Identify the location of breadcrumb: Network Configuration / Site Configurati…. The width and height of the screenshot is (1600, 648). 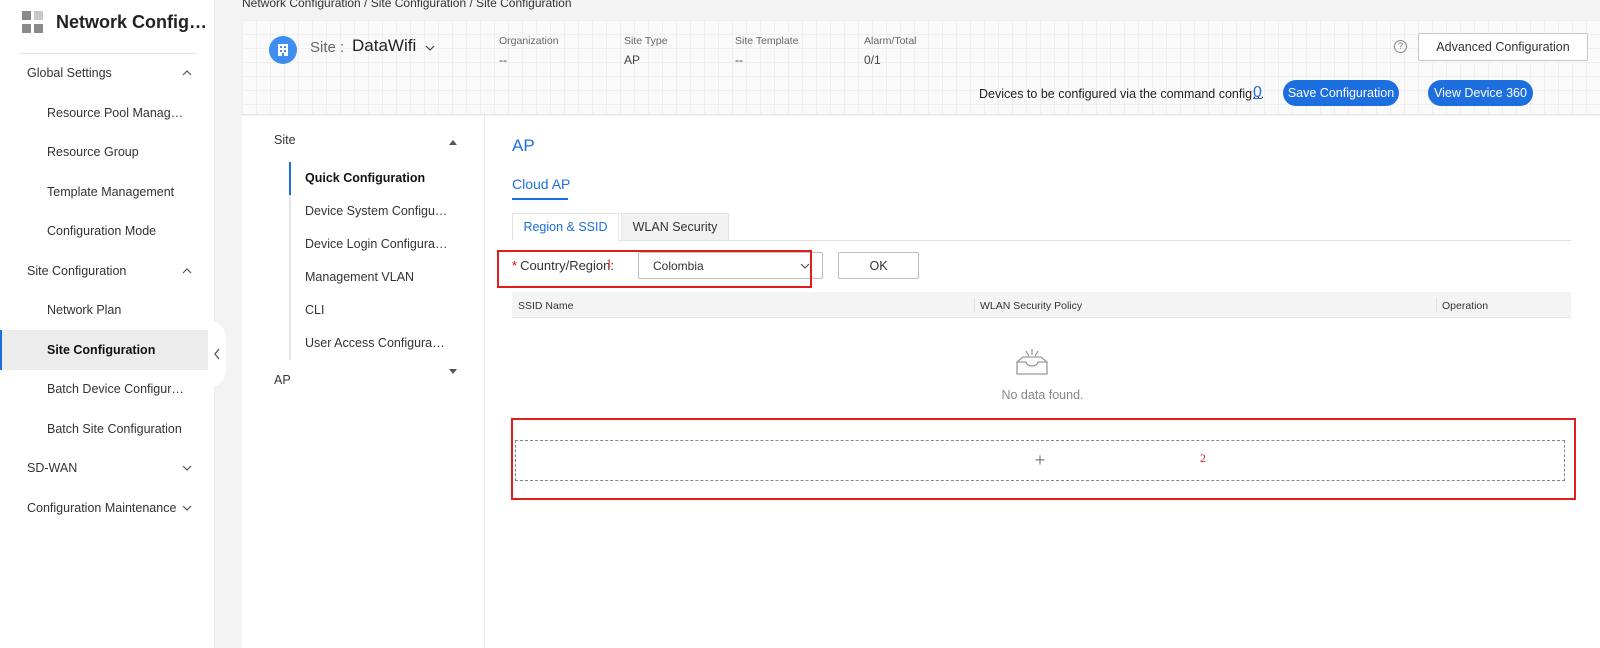
(407, 5).